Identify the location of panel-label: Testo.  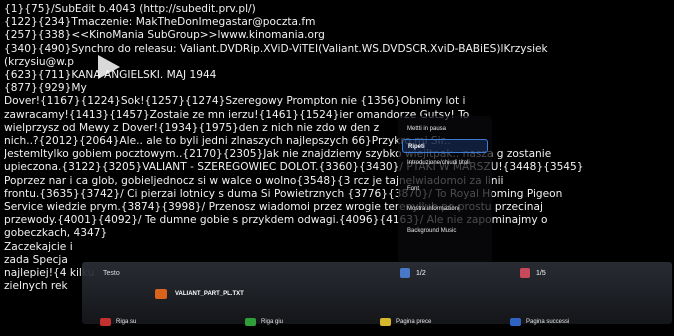
(111, 273).